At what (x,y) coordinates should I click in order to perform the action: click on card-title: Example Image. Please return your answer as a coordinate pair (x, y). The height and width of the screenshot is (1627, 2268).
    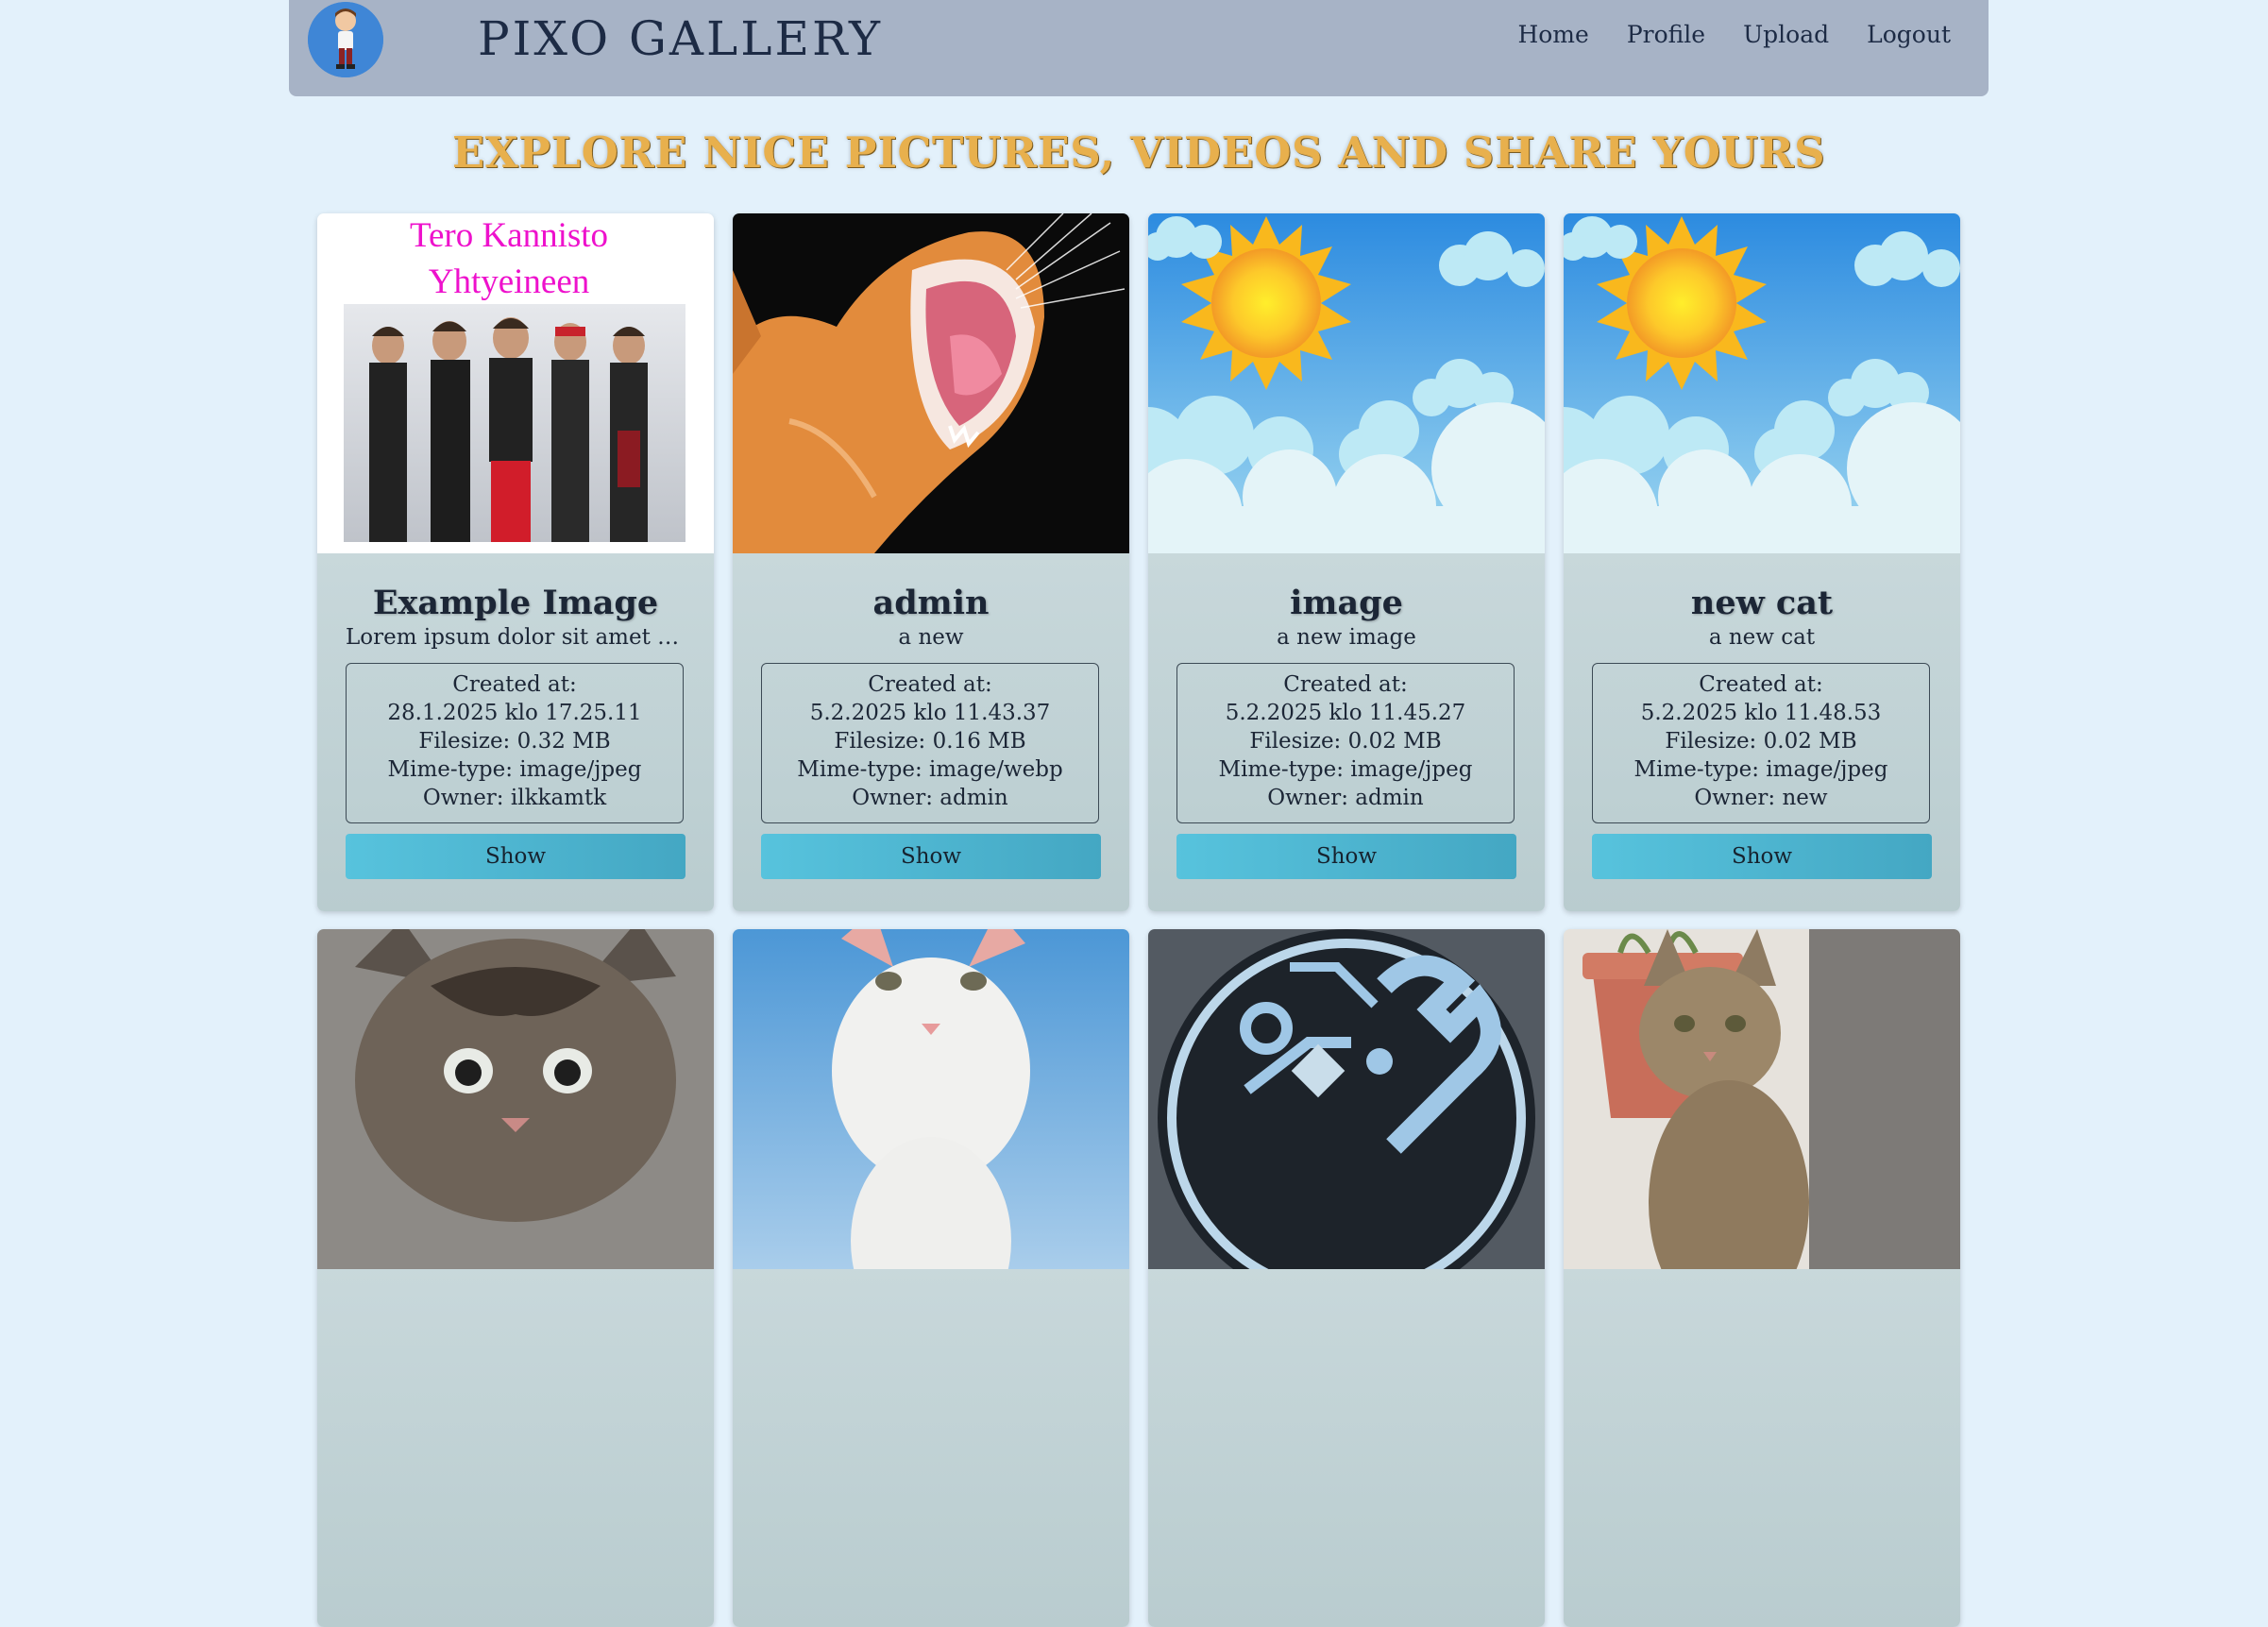
    Looking at the image, I should click on (515, 603).